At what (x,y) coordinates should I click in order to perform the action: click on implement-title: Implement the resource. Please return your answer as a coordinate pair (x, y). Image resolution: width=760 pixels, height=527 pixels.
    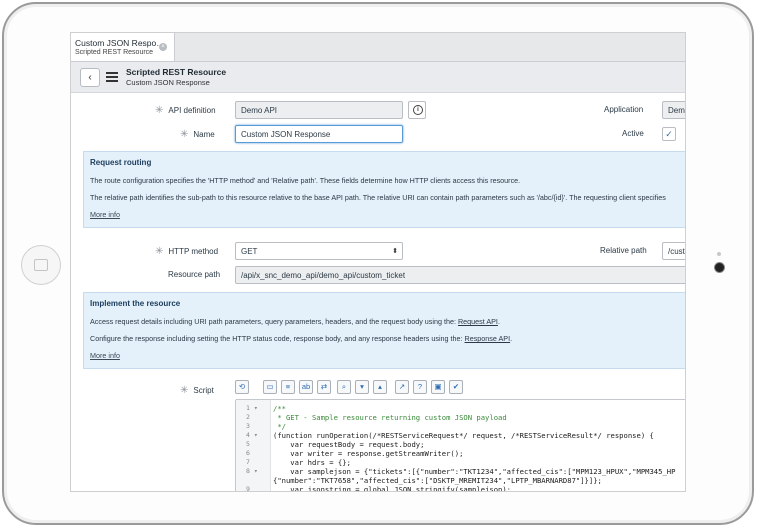
    Looking at the image, I should click on (135, 303).